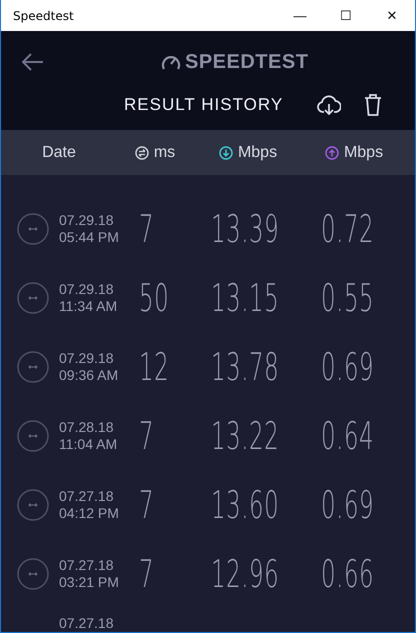 The width and height of the screenshot is (416, 633). I want to click on column-header: Date, so click(59, 153).